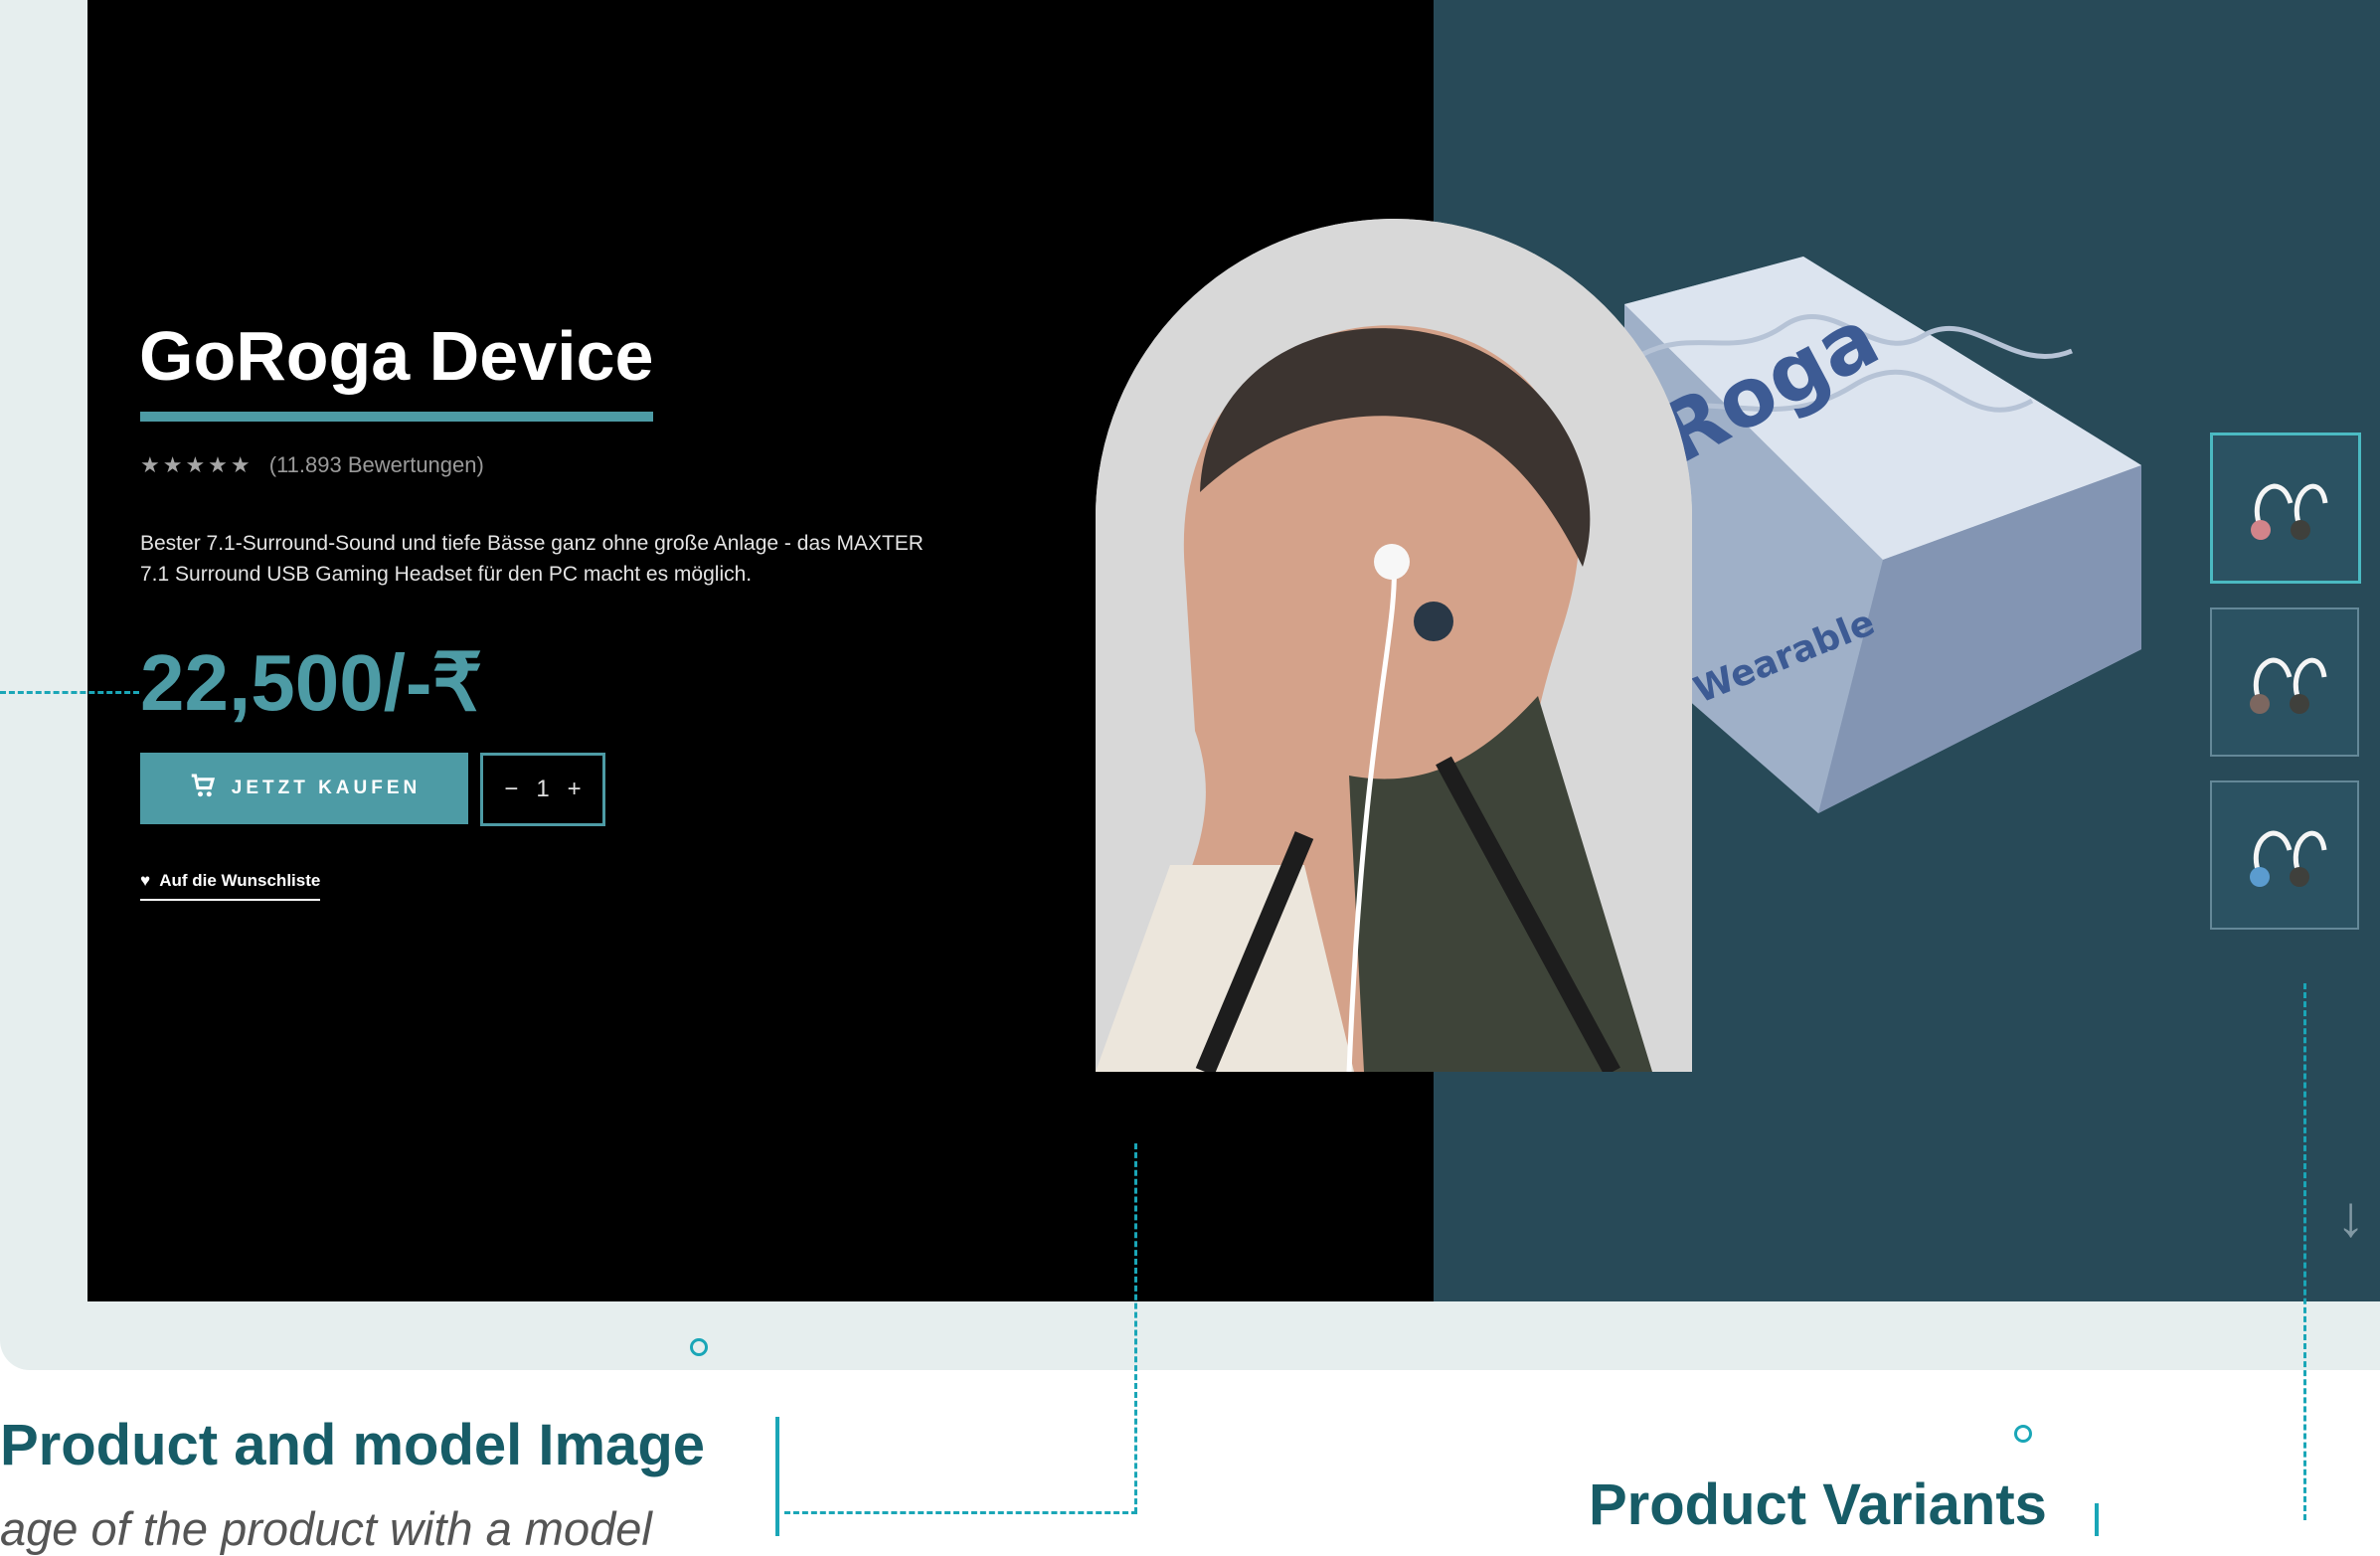 The height and width of the screenshot is (1556, 2380). Describe the element at coordinates (575, 789) in the screenshot. I see `quantity-plus-button: +` at that location.